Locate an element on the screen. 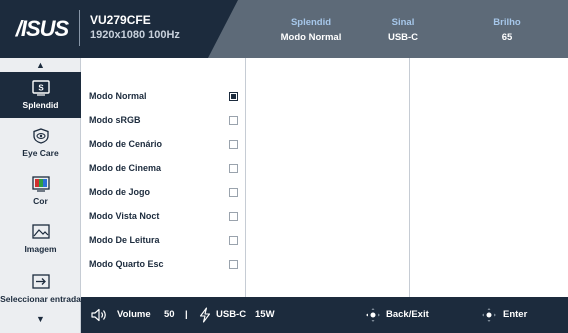 The height and width of the screenshot is (333, 568). option-modo-vista-noct: Modo Vista Noct is located at coordinates (167, 216).